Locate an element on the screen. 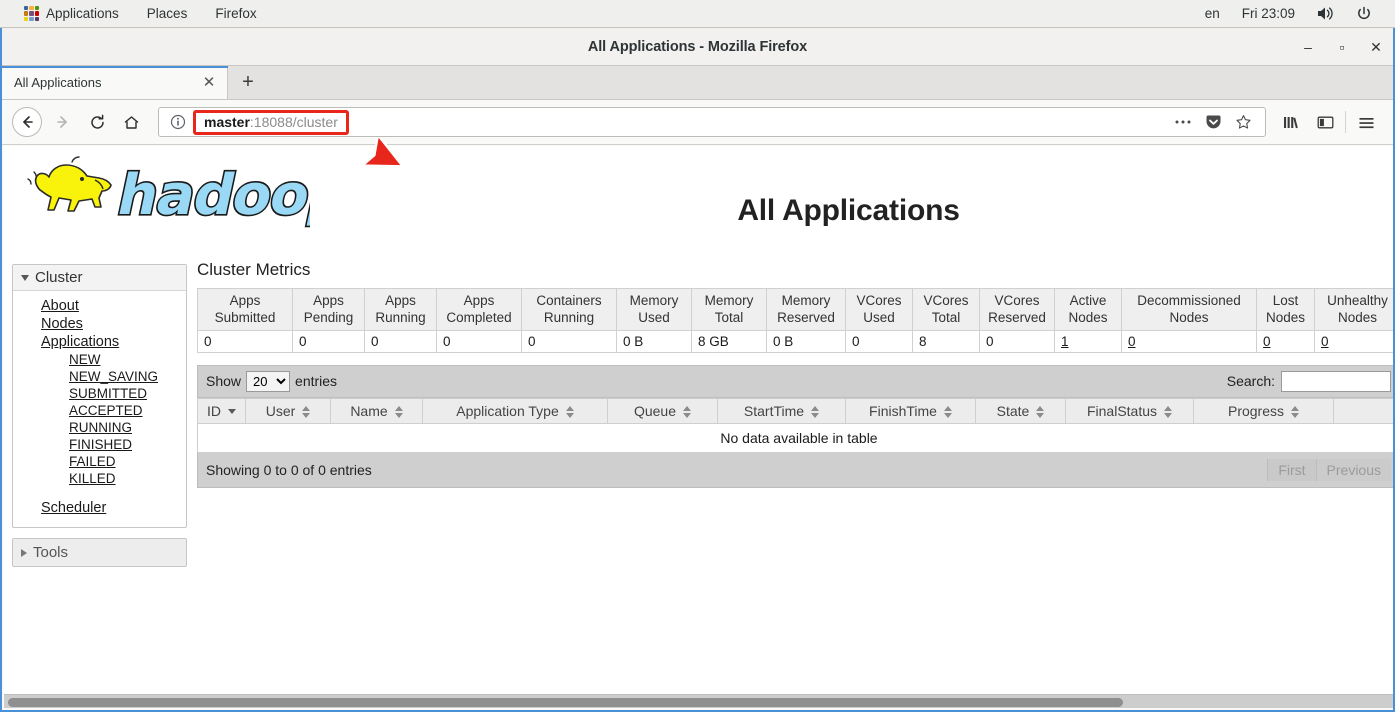 The image size is (1395, 712). volume-icon is located at coordinates (1325, 14).